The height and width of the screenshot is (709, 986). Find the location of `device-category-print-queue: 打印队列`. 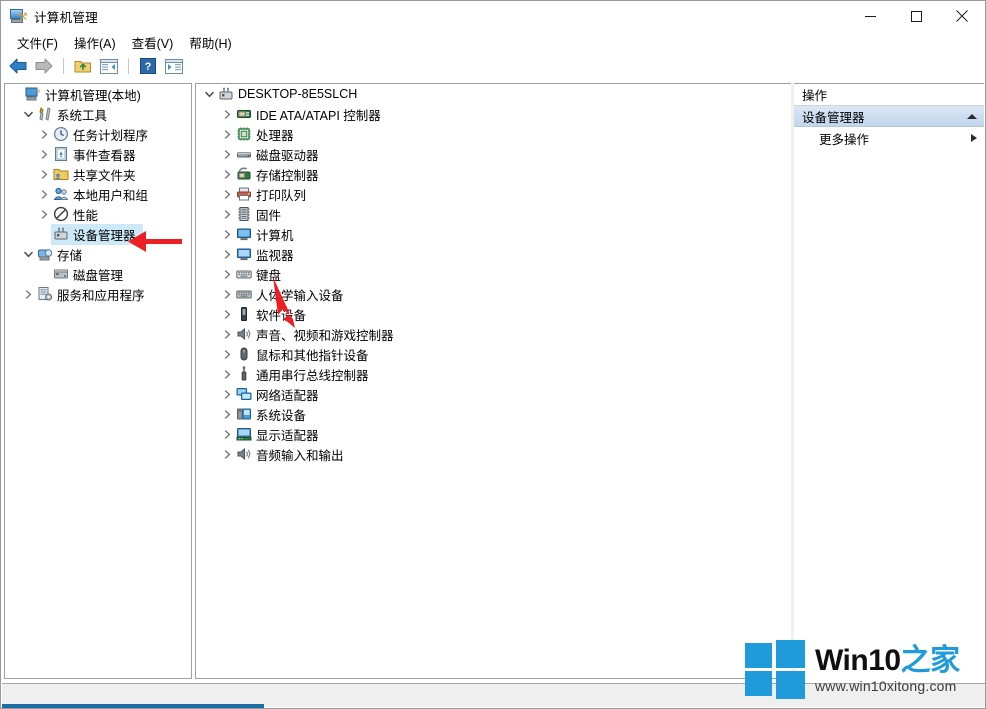

device-category-print-queue: 打印队列 is located at coordinates (493, 194).